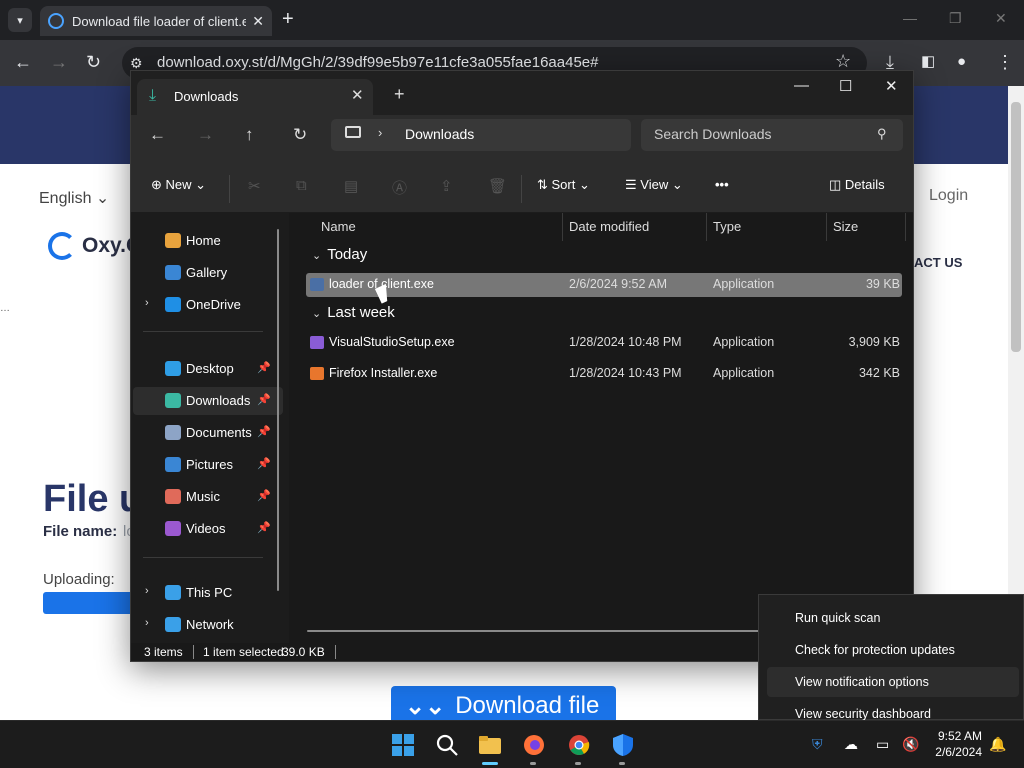 The width and height of the screenshot is (1024, 768). What do you see at coordinates (623, 745) in the screenshot?
I see `windows-security-icon` at bounding box center [623, 745].